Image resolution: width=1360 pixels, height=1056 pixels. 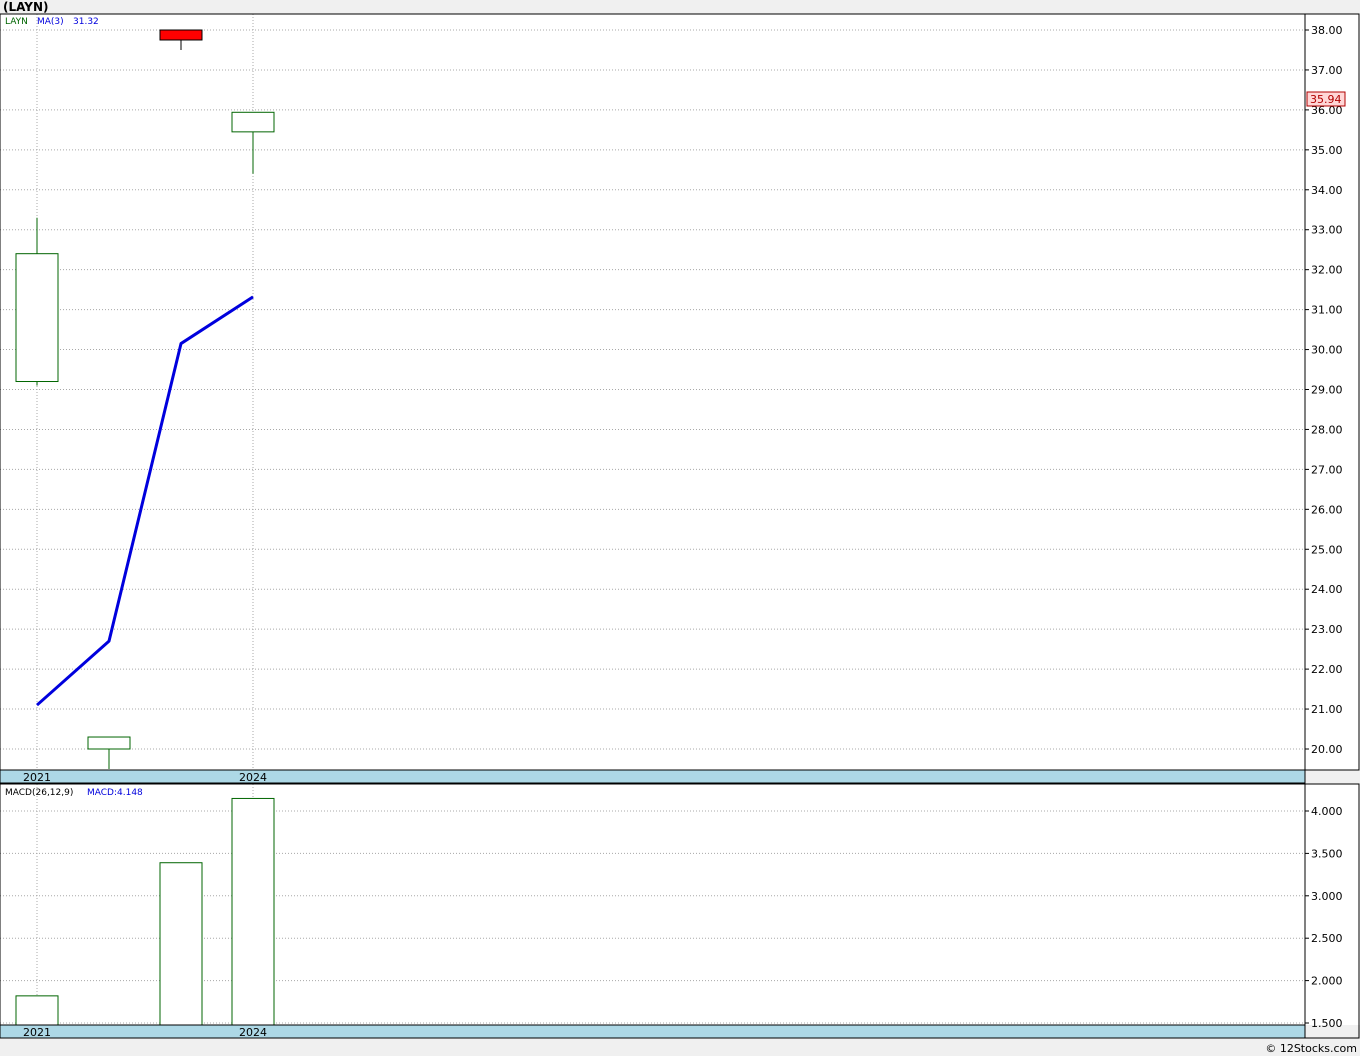 What do you see at coordinates (1327, 709) in the screenshot?
I see `price-tick-label: 21.00` at bounding box center [1327, 709].